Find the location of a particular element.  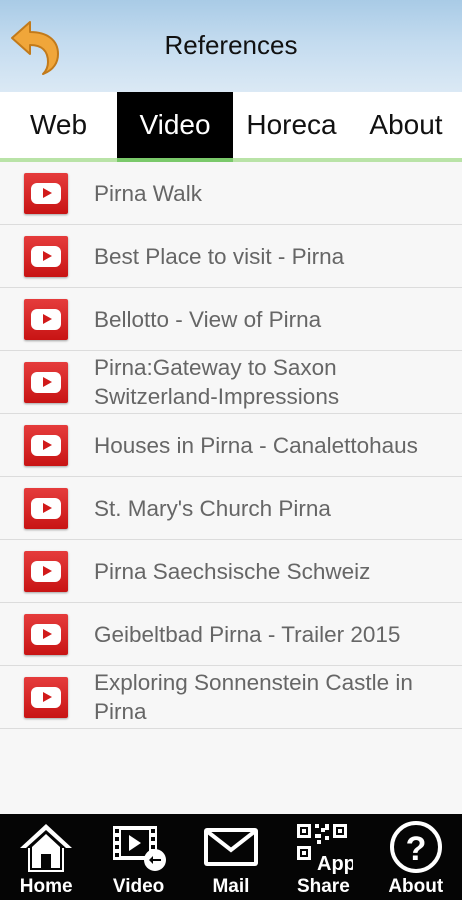

video-title: Pirna Saechsische Schweiz is located at coordinates (232, 571).